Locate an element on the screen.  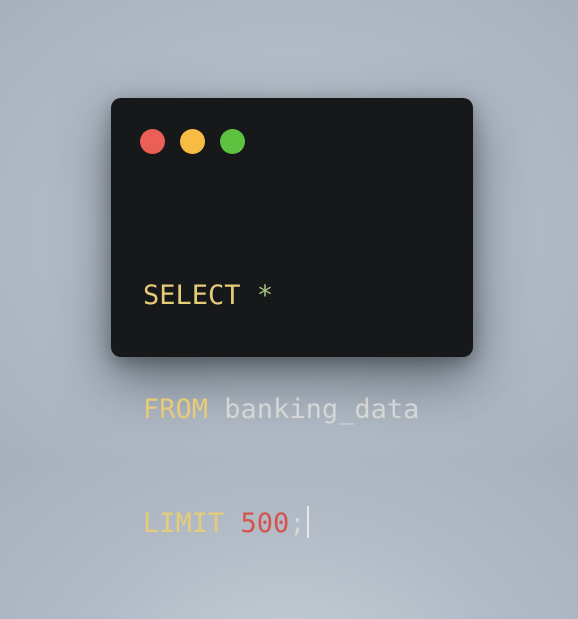
text-cursor is located at coordinates (307, 522).